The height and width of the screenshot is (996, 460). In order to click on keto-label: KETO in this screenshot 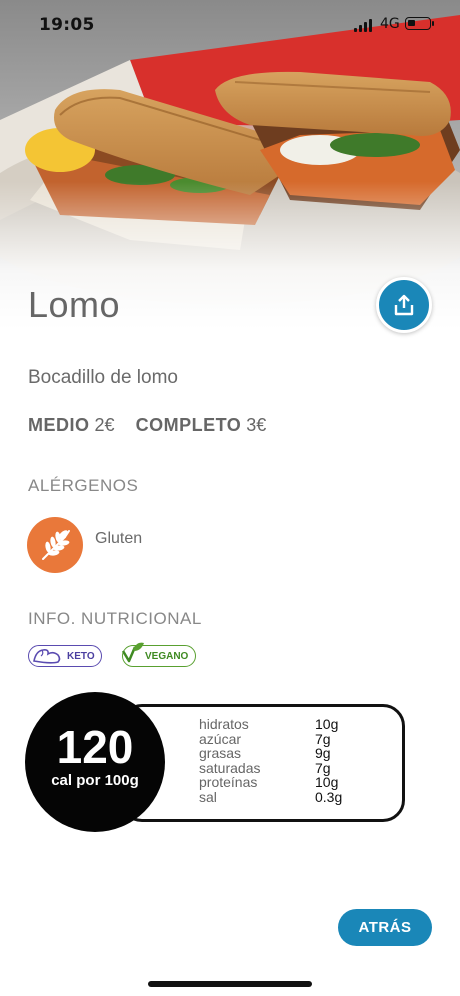, I will do `click(81, 656)`.